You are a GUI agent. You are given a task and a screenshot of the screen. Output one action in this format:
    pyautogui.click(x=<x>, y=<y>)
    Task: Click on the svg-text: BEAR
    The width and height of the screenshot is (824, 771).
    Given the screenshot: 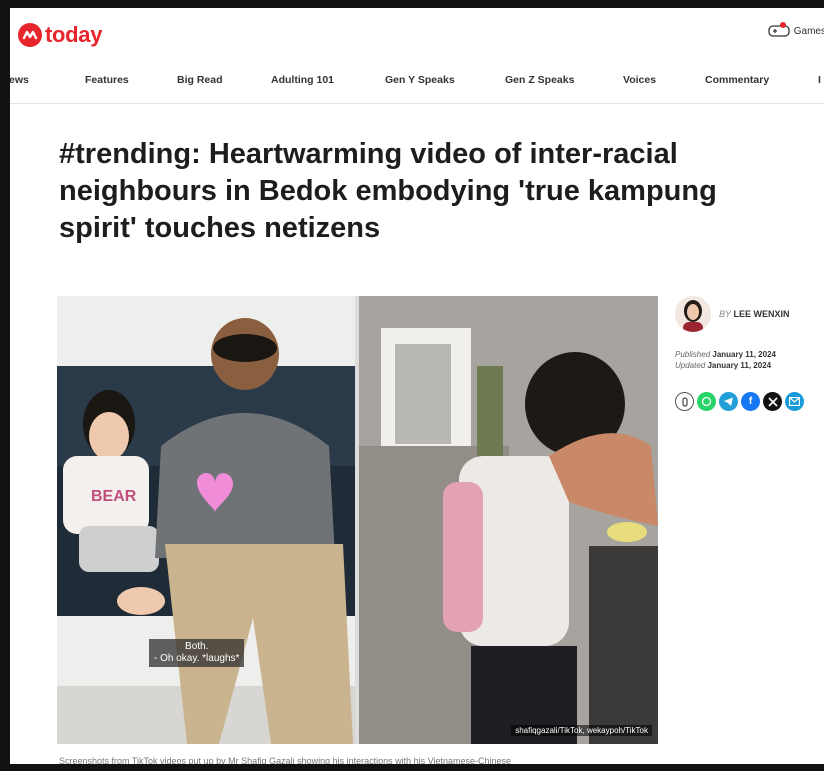 What is the action you would take?
    pyautogui.click(x=114, y=496)
    